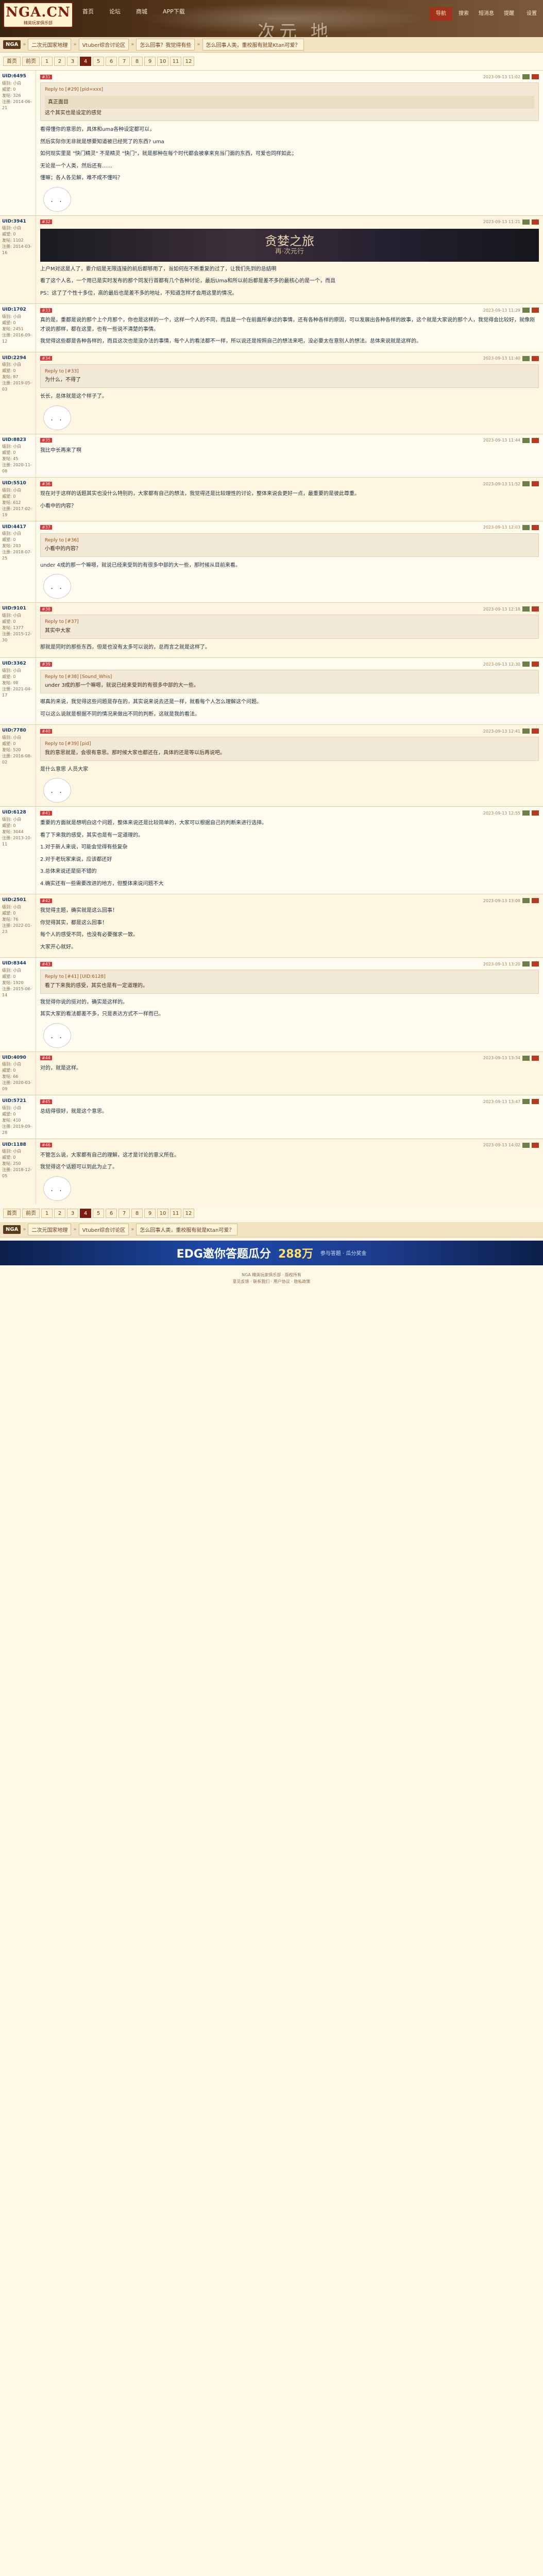 The height and width of the screenshot is (2576, 543). I want to click on pager-page: 10, so click(162, 61).